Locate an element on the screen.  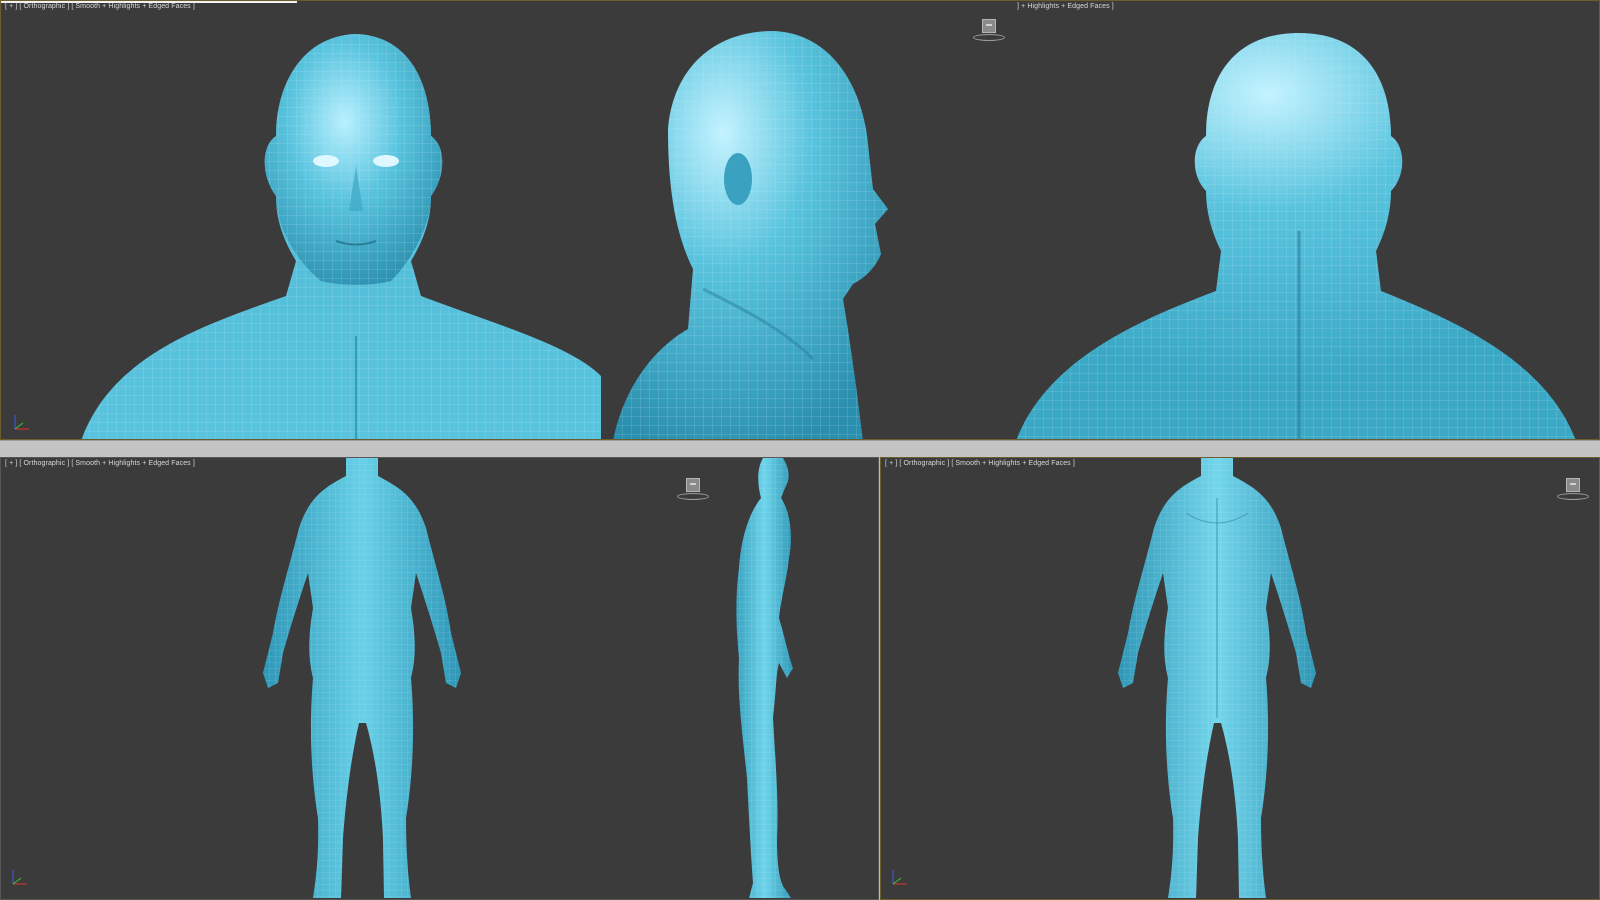
bust-side-model is located at coordinates (763, 234).